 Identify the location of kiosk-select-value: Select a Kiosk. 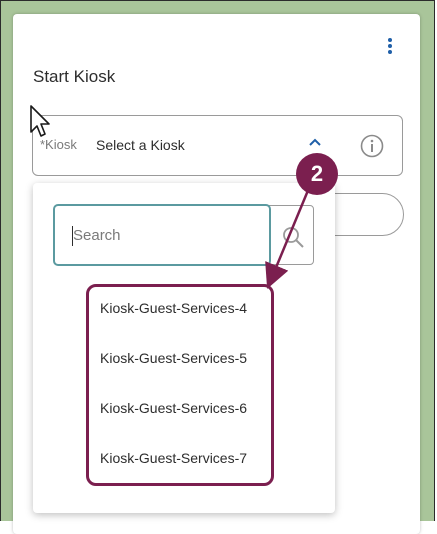
(140, 145).